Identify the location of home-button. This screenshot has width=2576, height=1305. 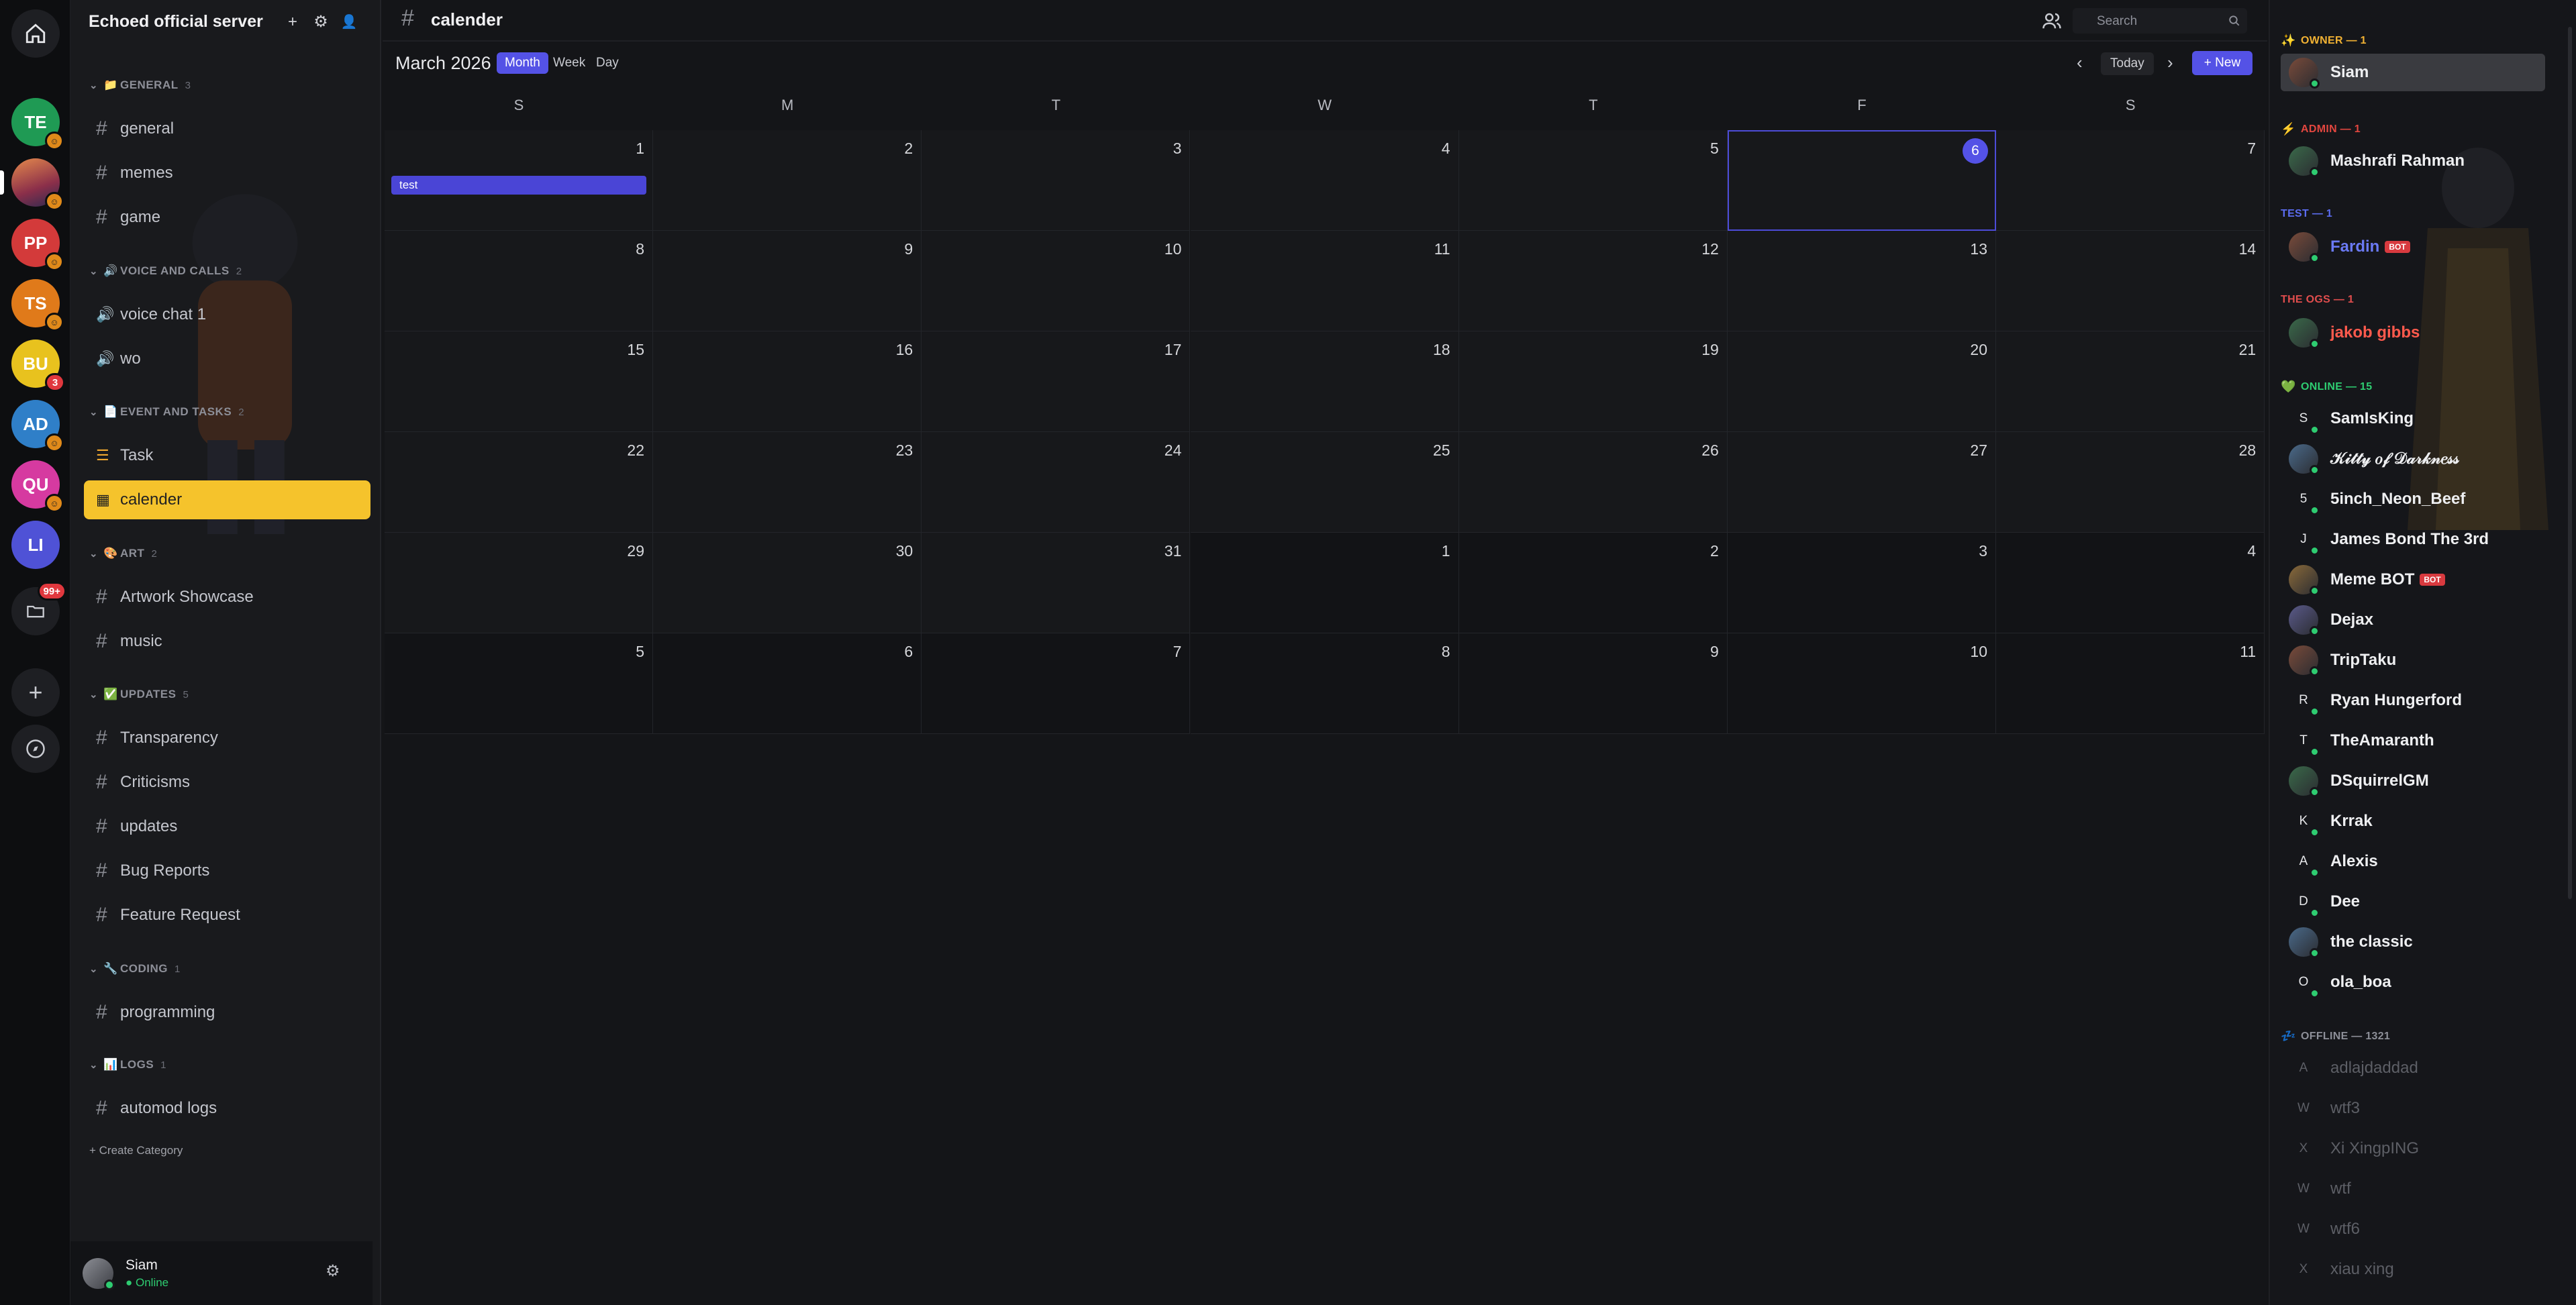
(35, 33).